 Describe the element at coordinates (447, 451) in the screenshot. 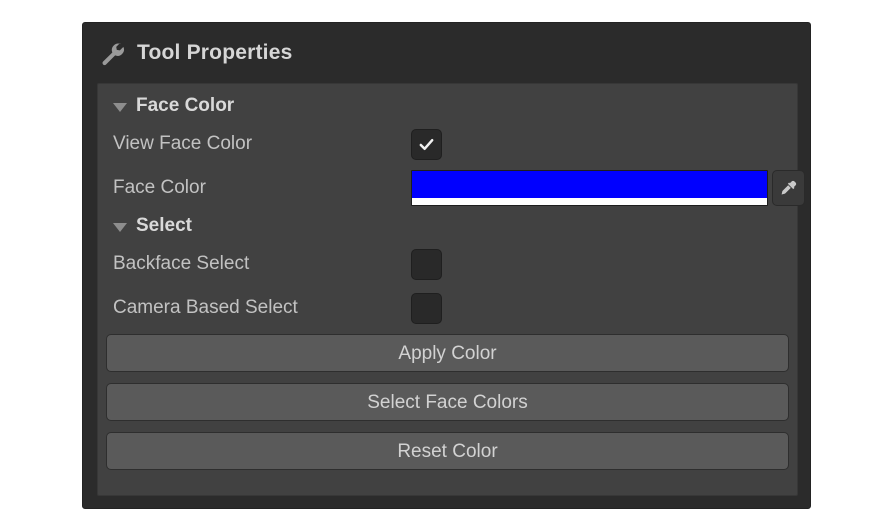

I see `reset-color-button: Reset Color` at that location.